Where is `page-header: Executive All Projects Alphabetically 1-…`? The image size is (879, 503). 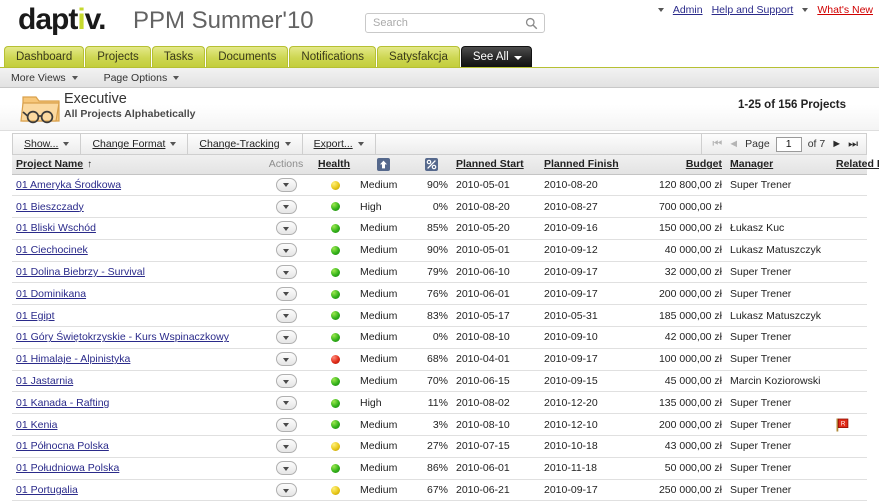 page-header: Executive All Projects Alphabetically 1-… is located at coordinates (439, 109).